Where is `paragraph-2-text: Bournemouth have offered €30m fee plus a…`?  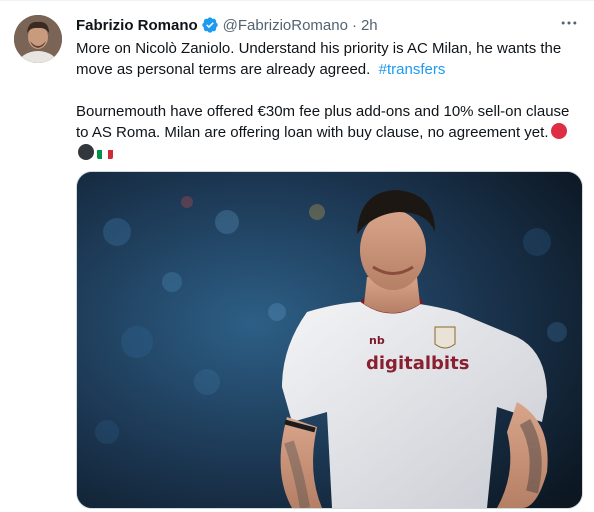 paragraph-2-text: Bournemouth have offered €30m fee plus a… is located at coordinates (323, 122).